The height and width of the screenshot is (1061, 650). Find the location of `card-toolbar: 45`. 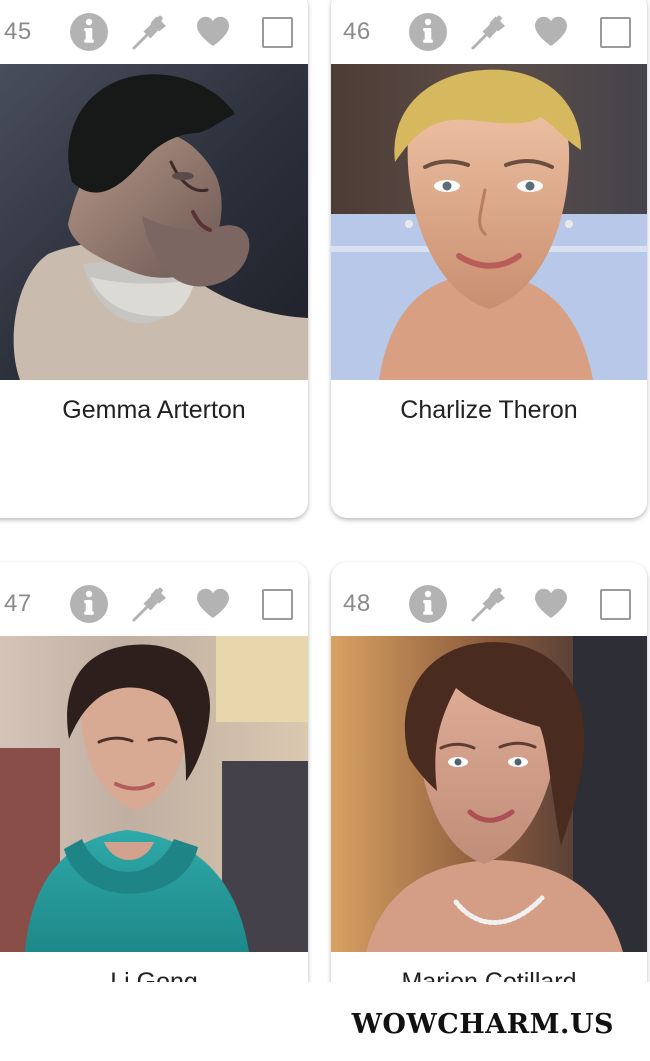

card-toolbar: 45 is located at coordinates (154, 32).